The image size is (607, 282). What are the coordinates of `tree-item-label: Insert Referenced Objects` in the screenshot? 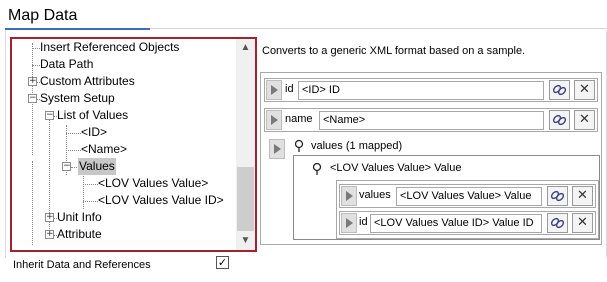 It's located at (110, 47).